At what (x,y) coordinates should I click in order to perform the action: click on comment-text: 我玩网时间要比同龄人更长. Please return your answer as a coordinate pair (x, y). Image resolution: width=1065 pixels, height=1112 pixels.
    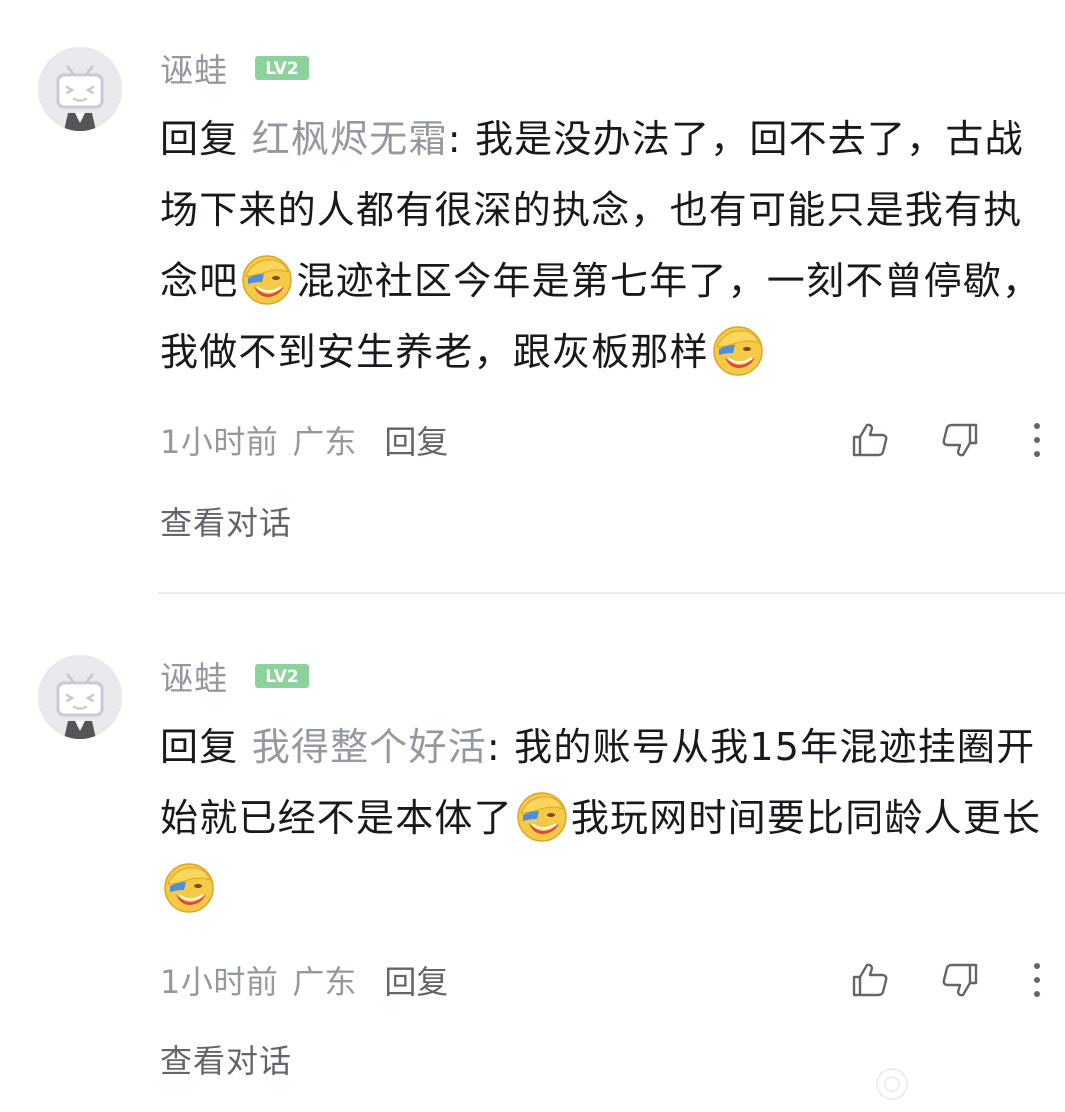
    Looking at the image, I should click on (806, 818).